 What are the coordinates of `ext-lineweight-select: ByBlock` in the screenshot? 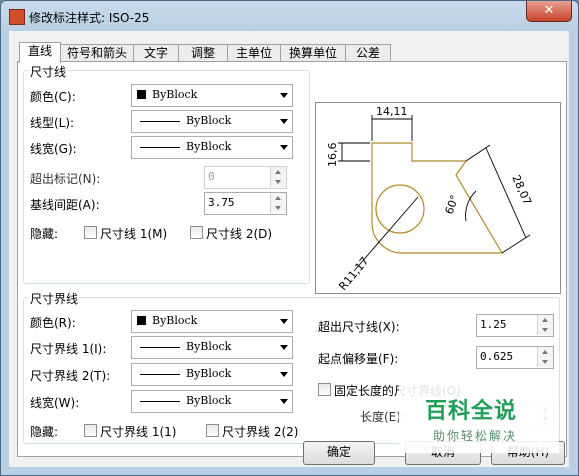 It's located at (212, 401).